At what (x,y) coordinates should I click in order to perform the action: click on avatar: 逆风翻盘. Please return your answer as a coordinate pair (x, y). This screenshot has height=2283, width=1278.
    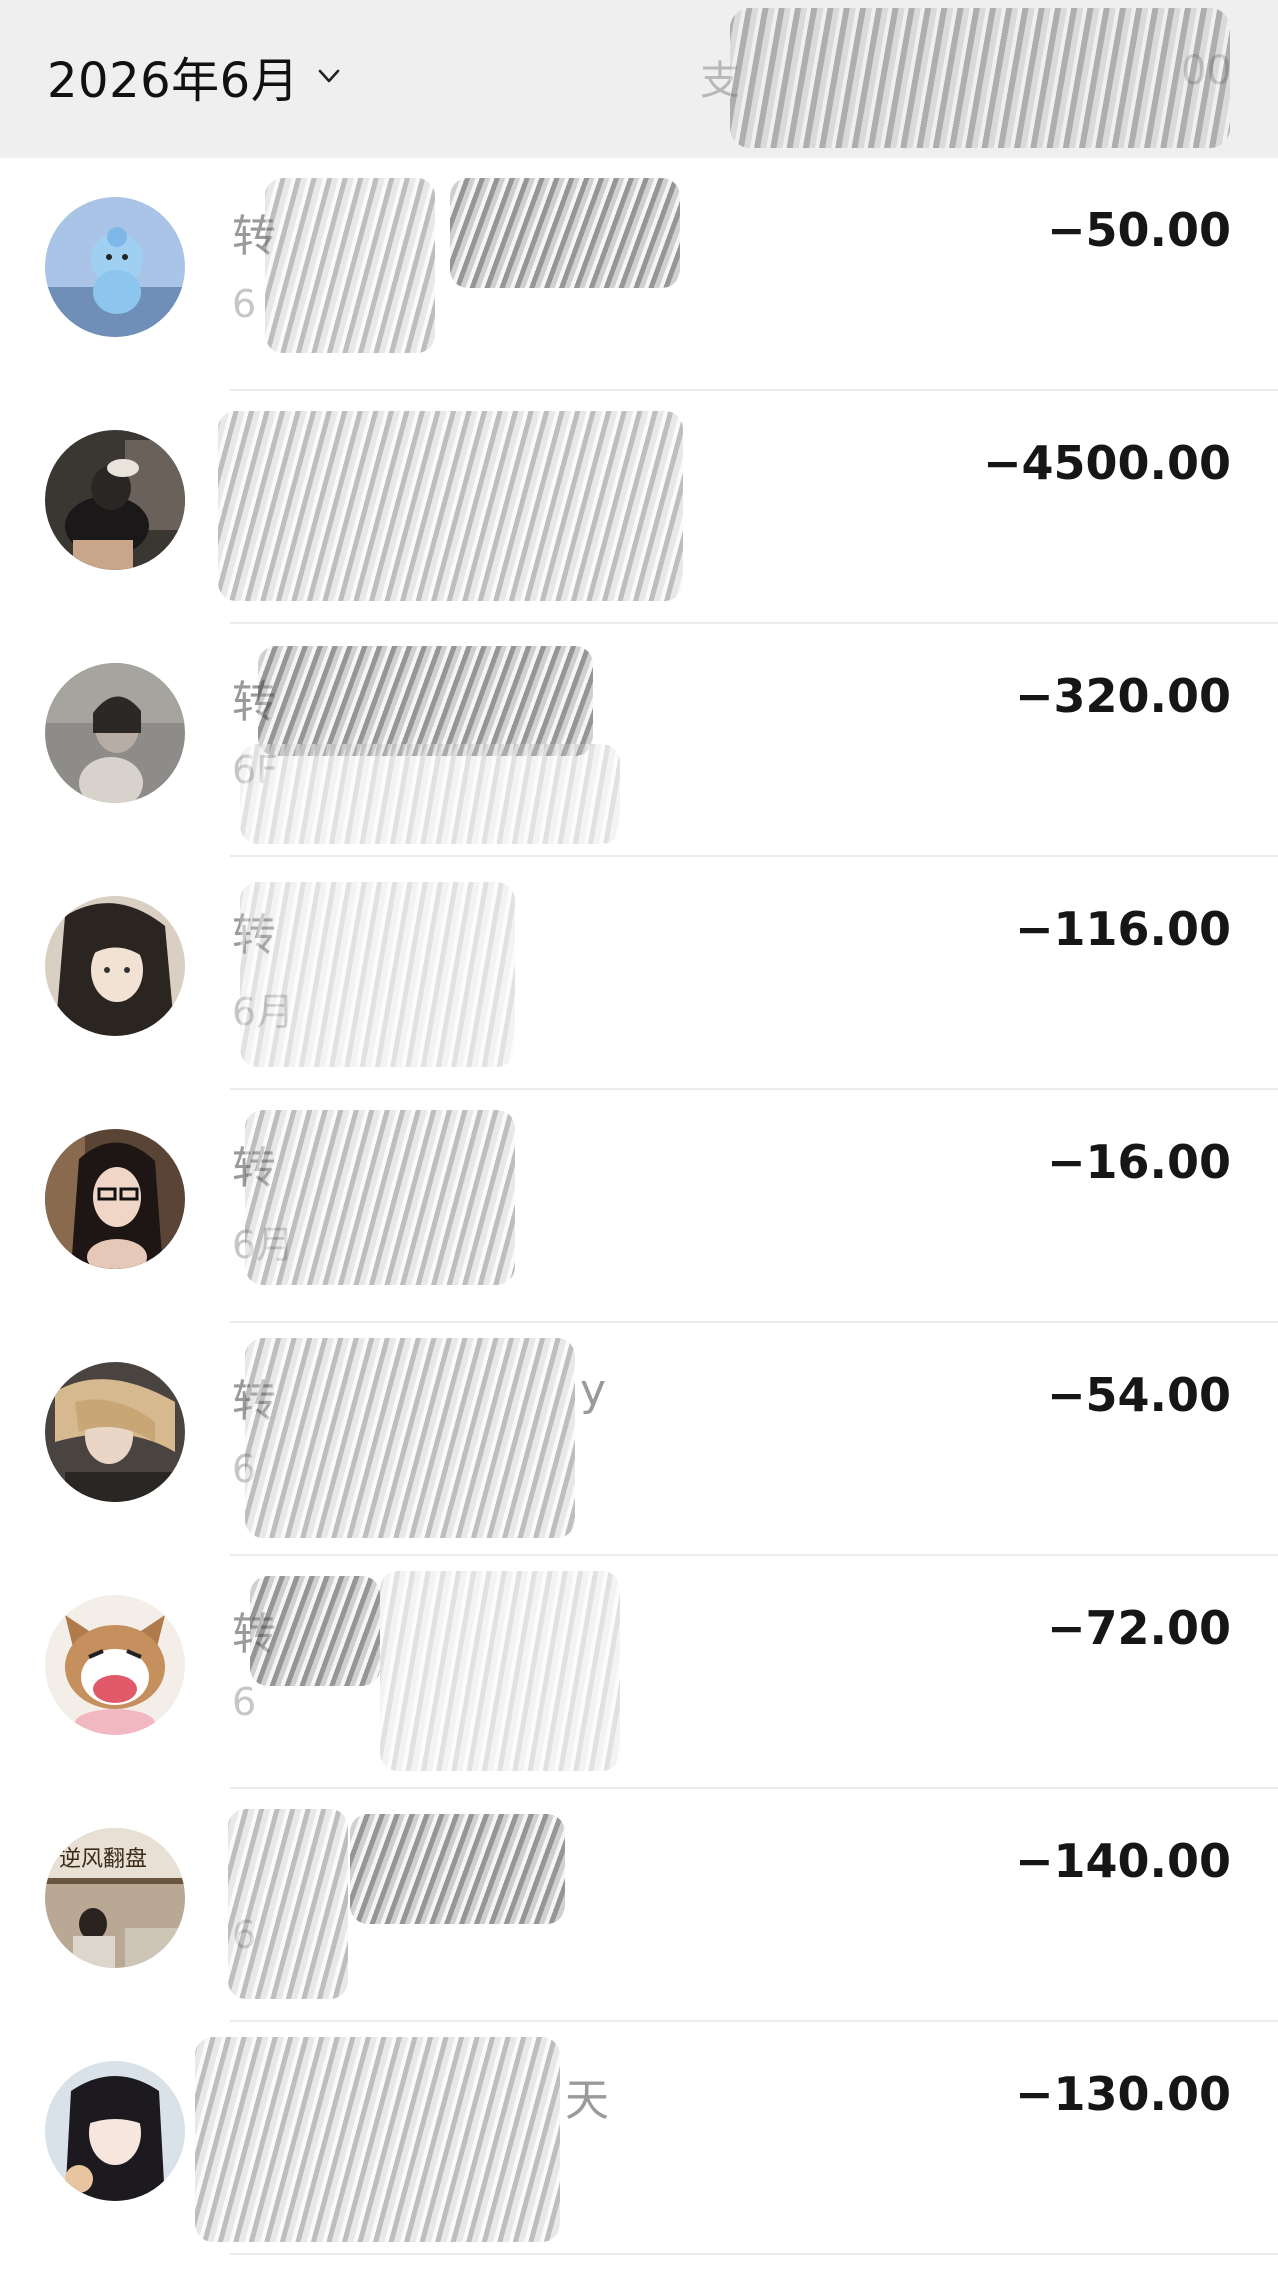
    Looking at the image, I should click on (115, 1898).